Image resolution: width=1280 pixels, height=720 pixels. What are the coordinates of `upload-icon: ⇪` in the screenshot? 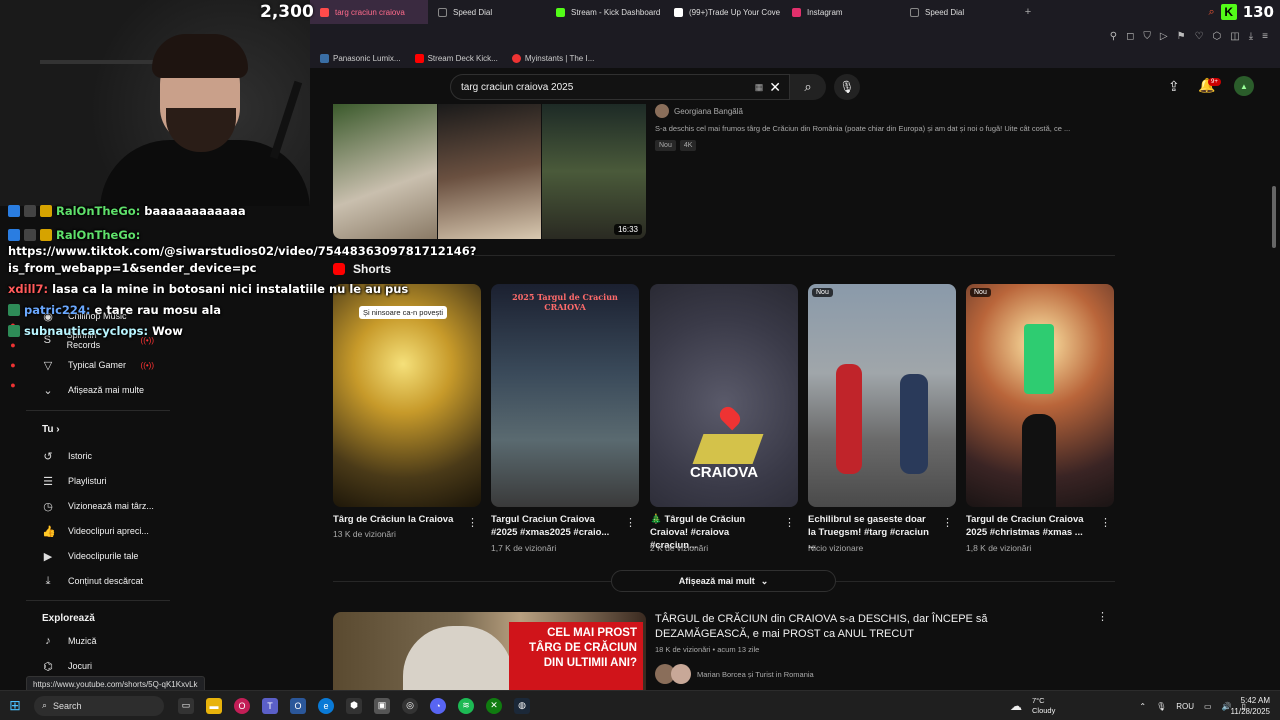 It's located at (1174, 86).